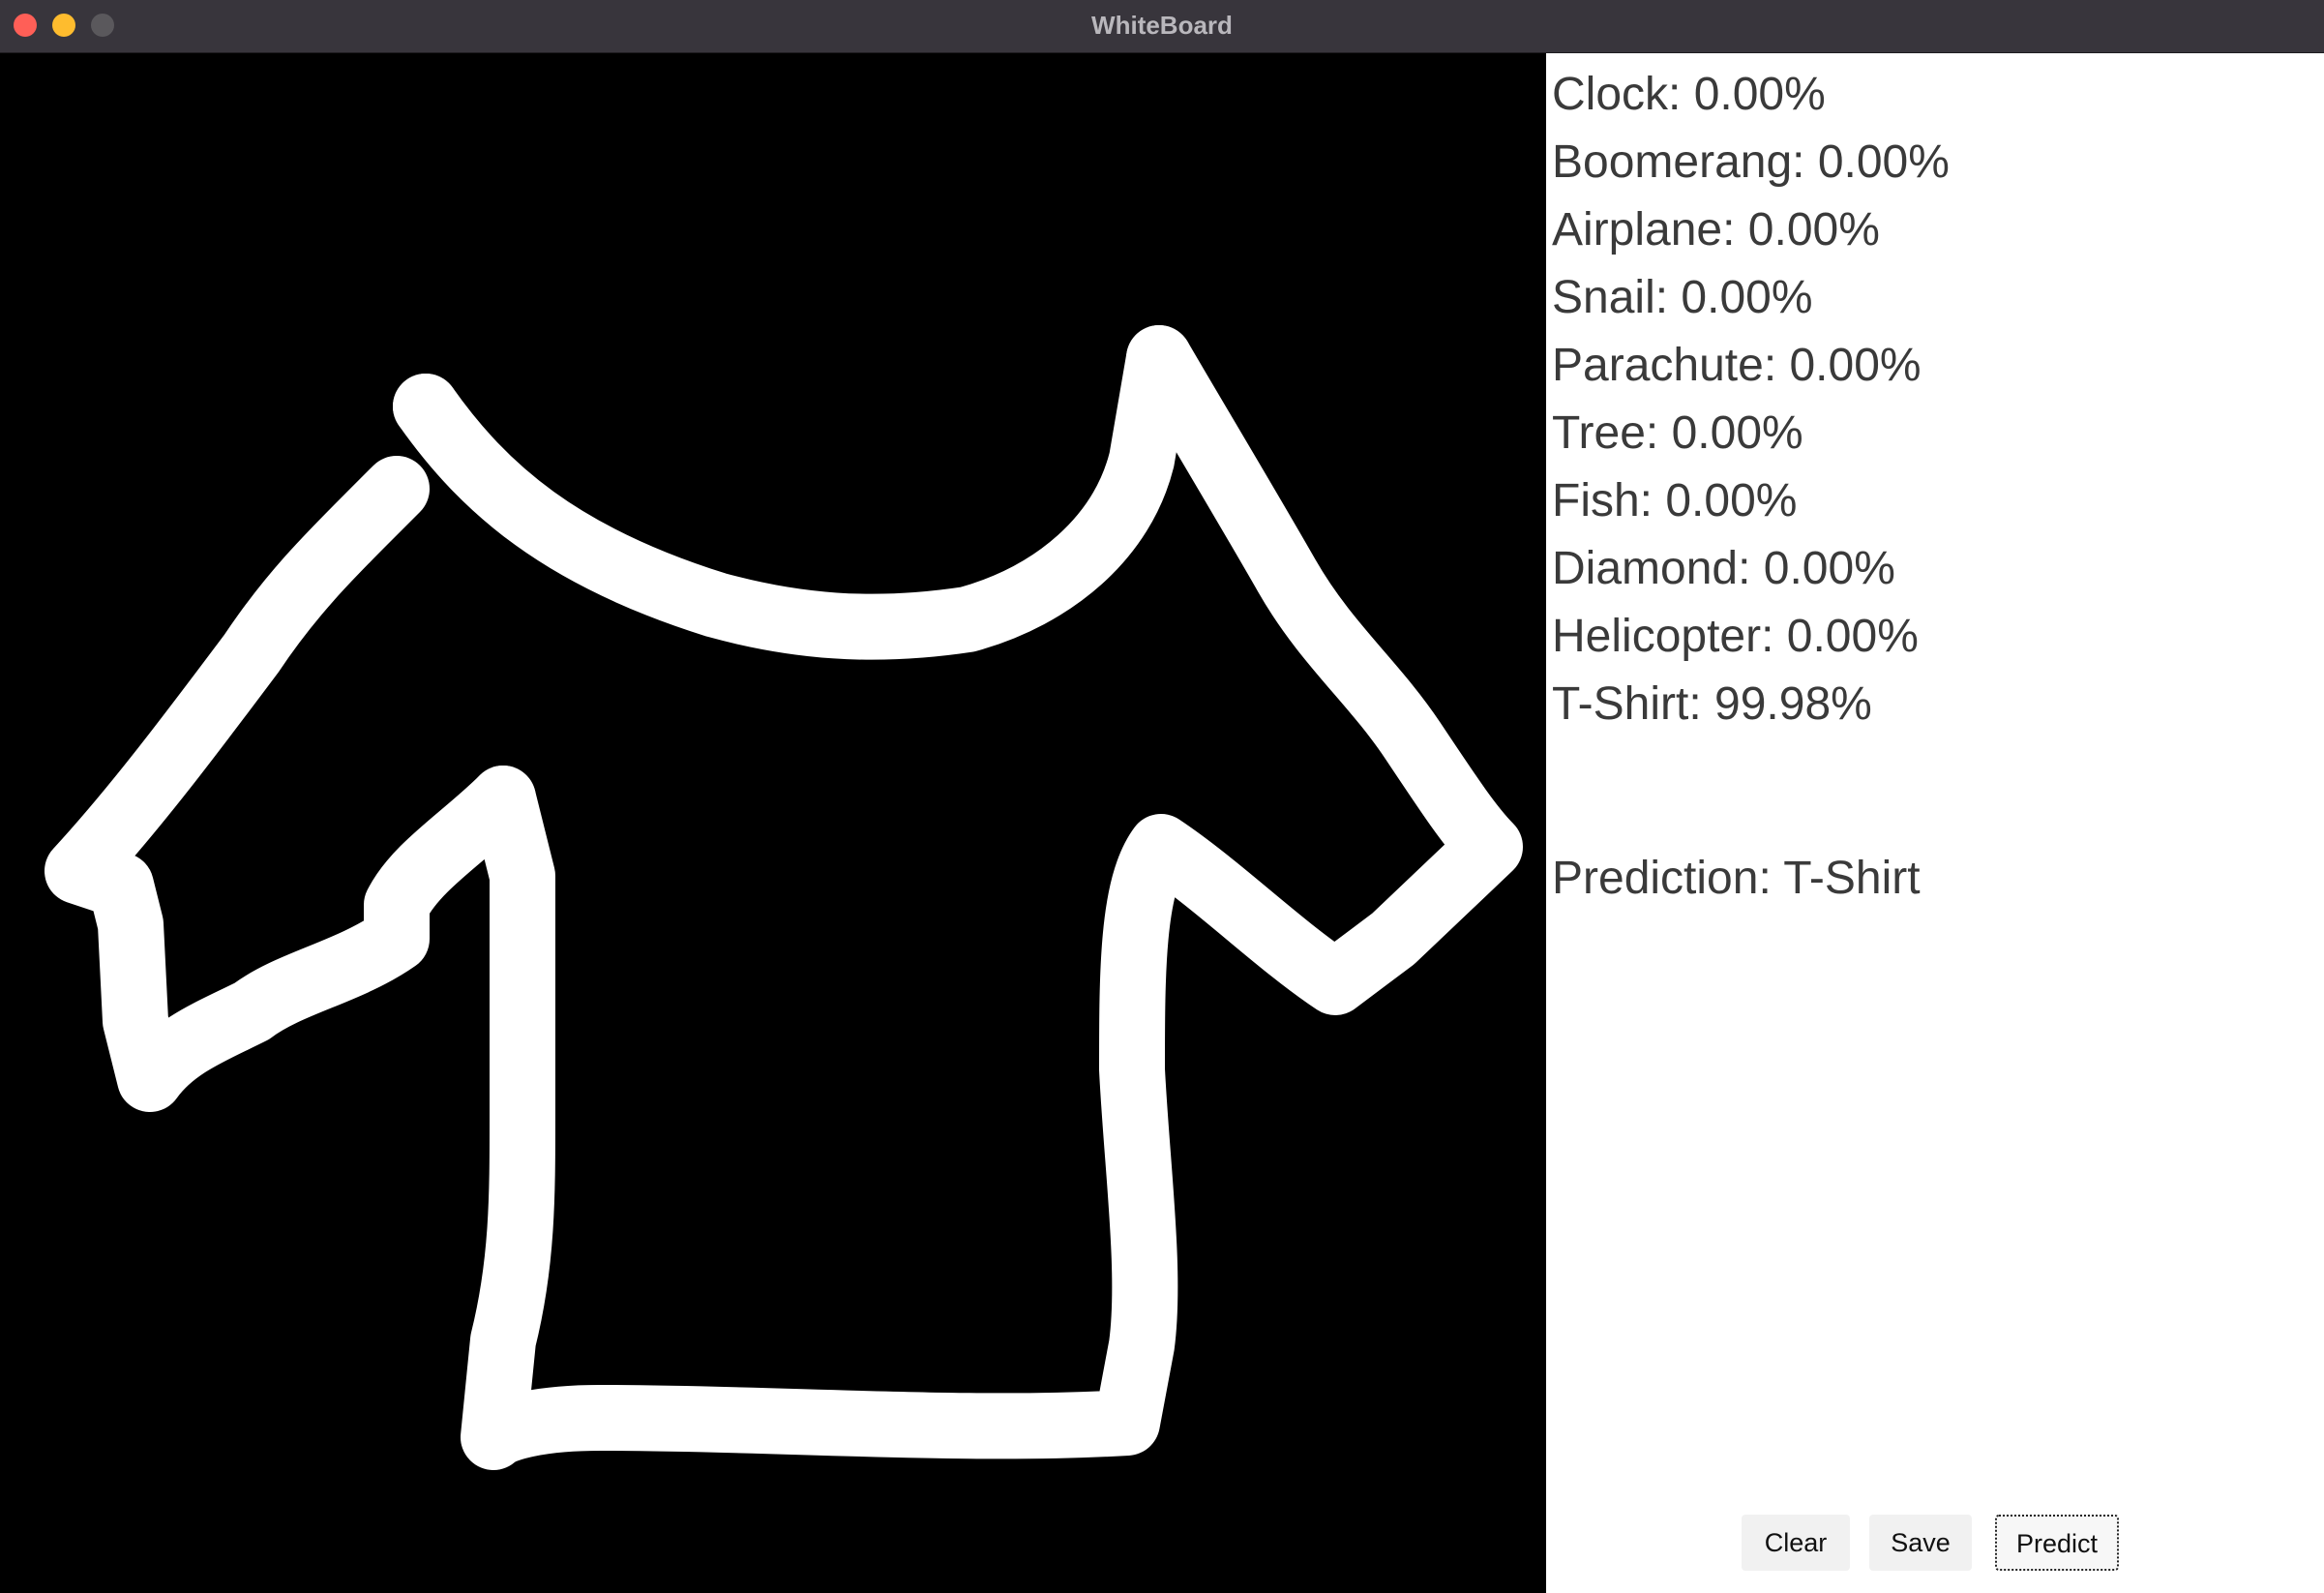 The image size is (2324, 1593). What do you see at coordinates (1716, 229) in the screenshot?
I see `score-airplane: Airplane: 0.00%` at bounding box center [1716, 229].